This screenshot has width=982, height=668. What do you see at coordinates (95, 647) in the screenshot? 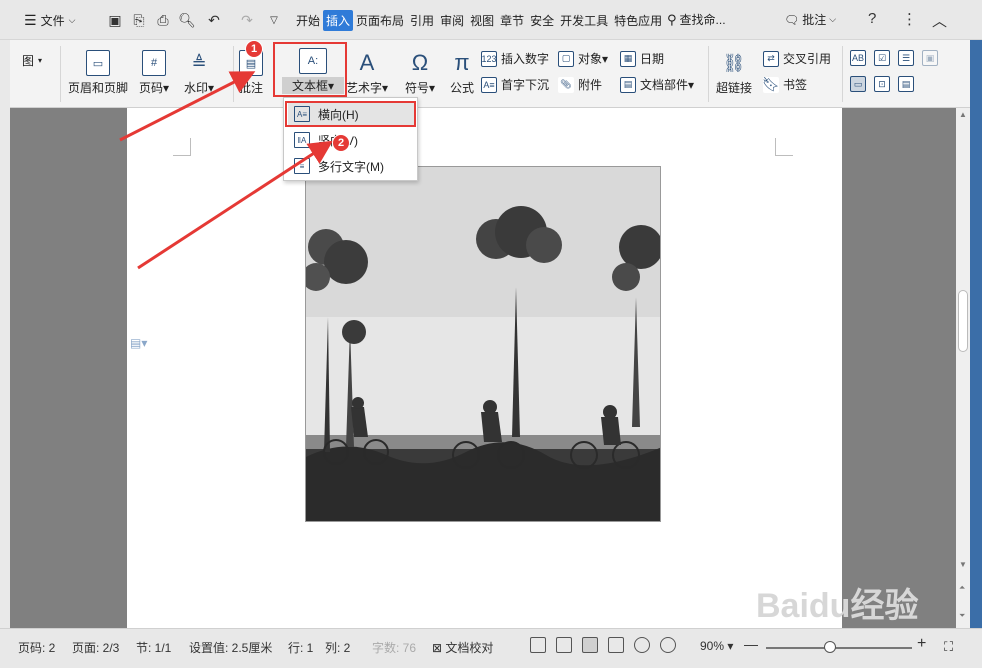
I see `status-pages: 页面: 2/3` at bounding box center [95, 647].